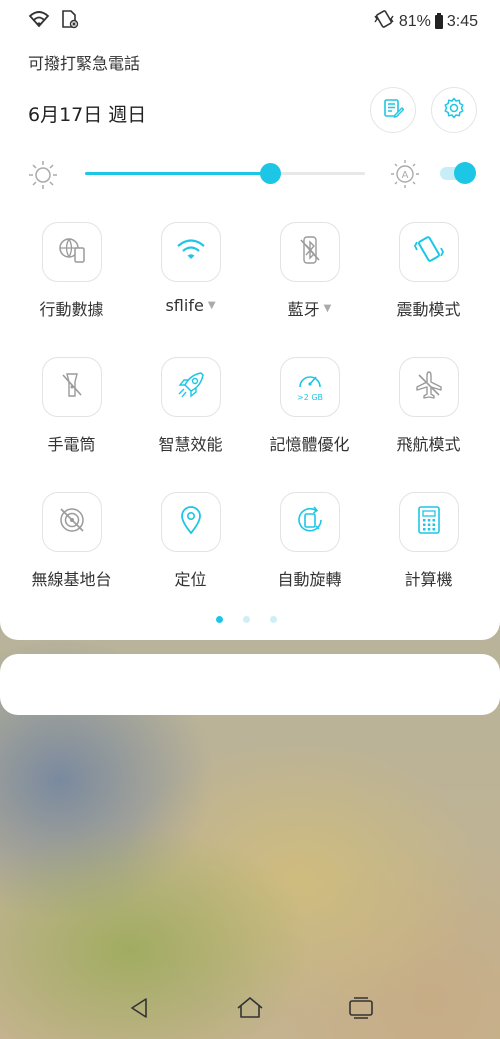 This screenshot has width=500, height=1039. I want to click on hotspot-off-icon, so click(72, 522).